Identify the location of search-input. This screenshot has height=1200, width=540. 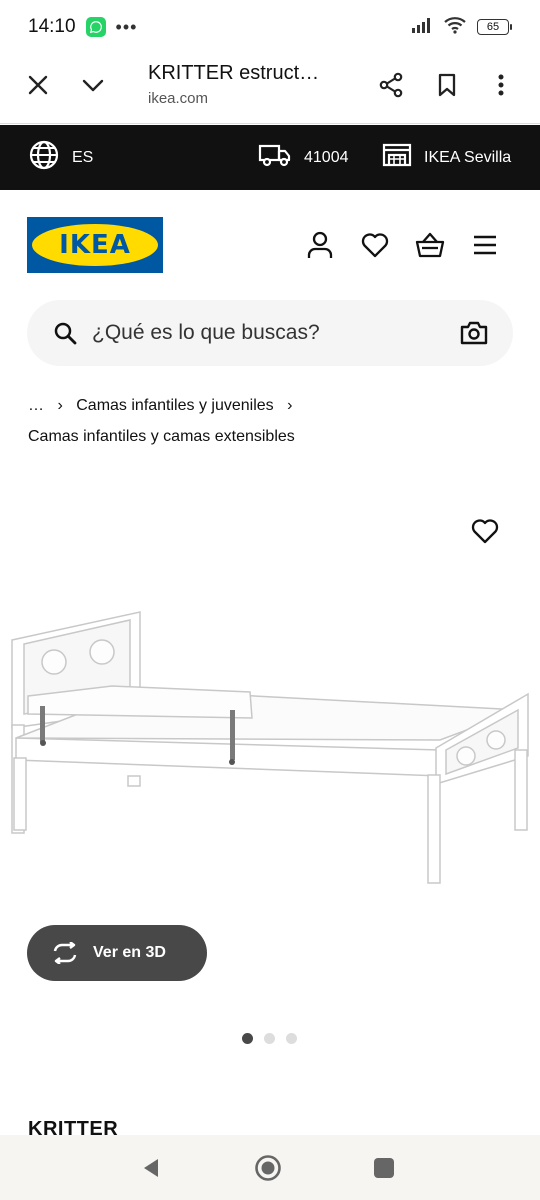
(267, 333).